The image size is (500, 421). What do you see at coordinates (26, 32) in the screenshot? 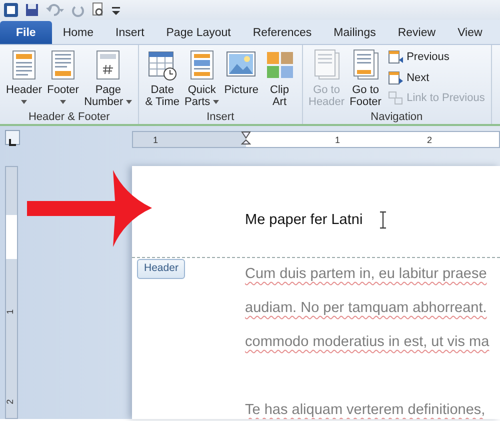
I see `ribbon-tab: File` at bounding box center [26, 32].